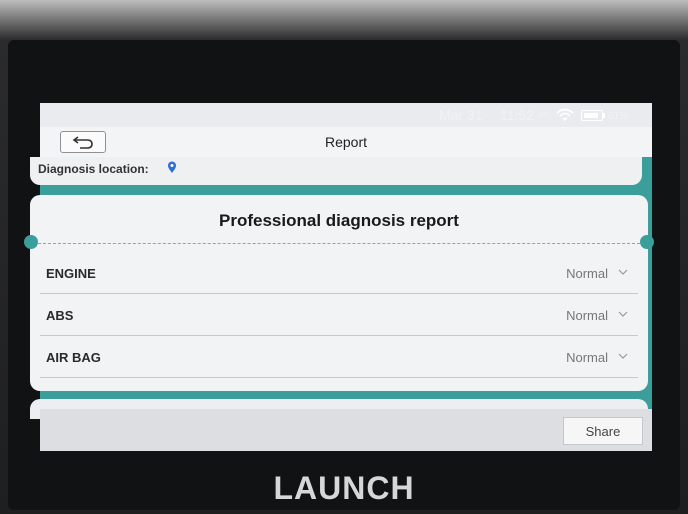 This screenshot has width=688, height=514. I want to click on status-time: 11:52, so click(517, 115).